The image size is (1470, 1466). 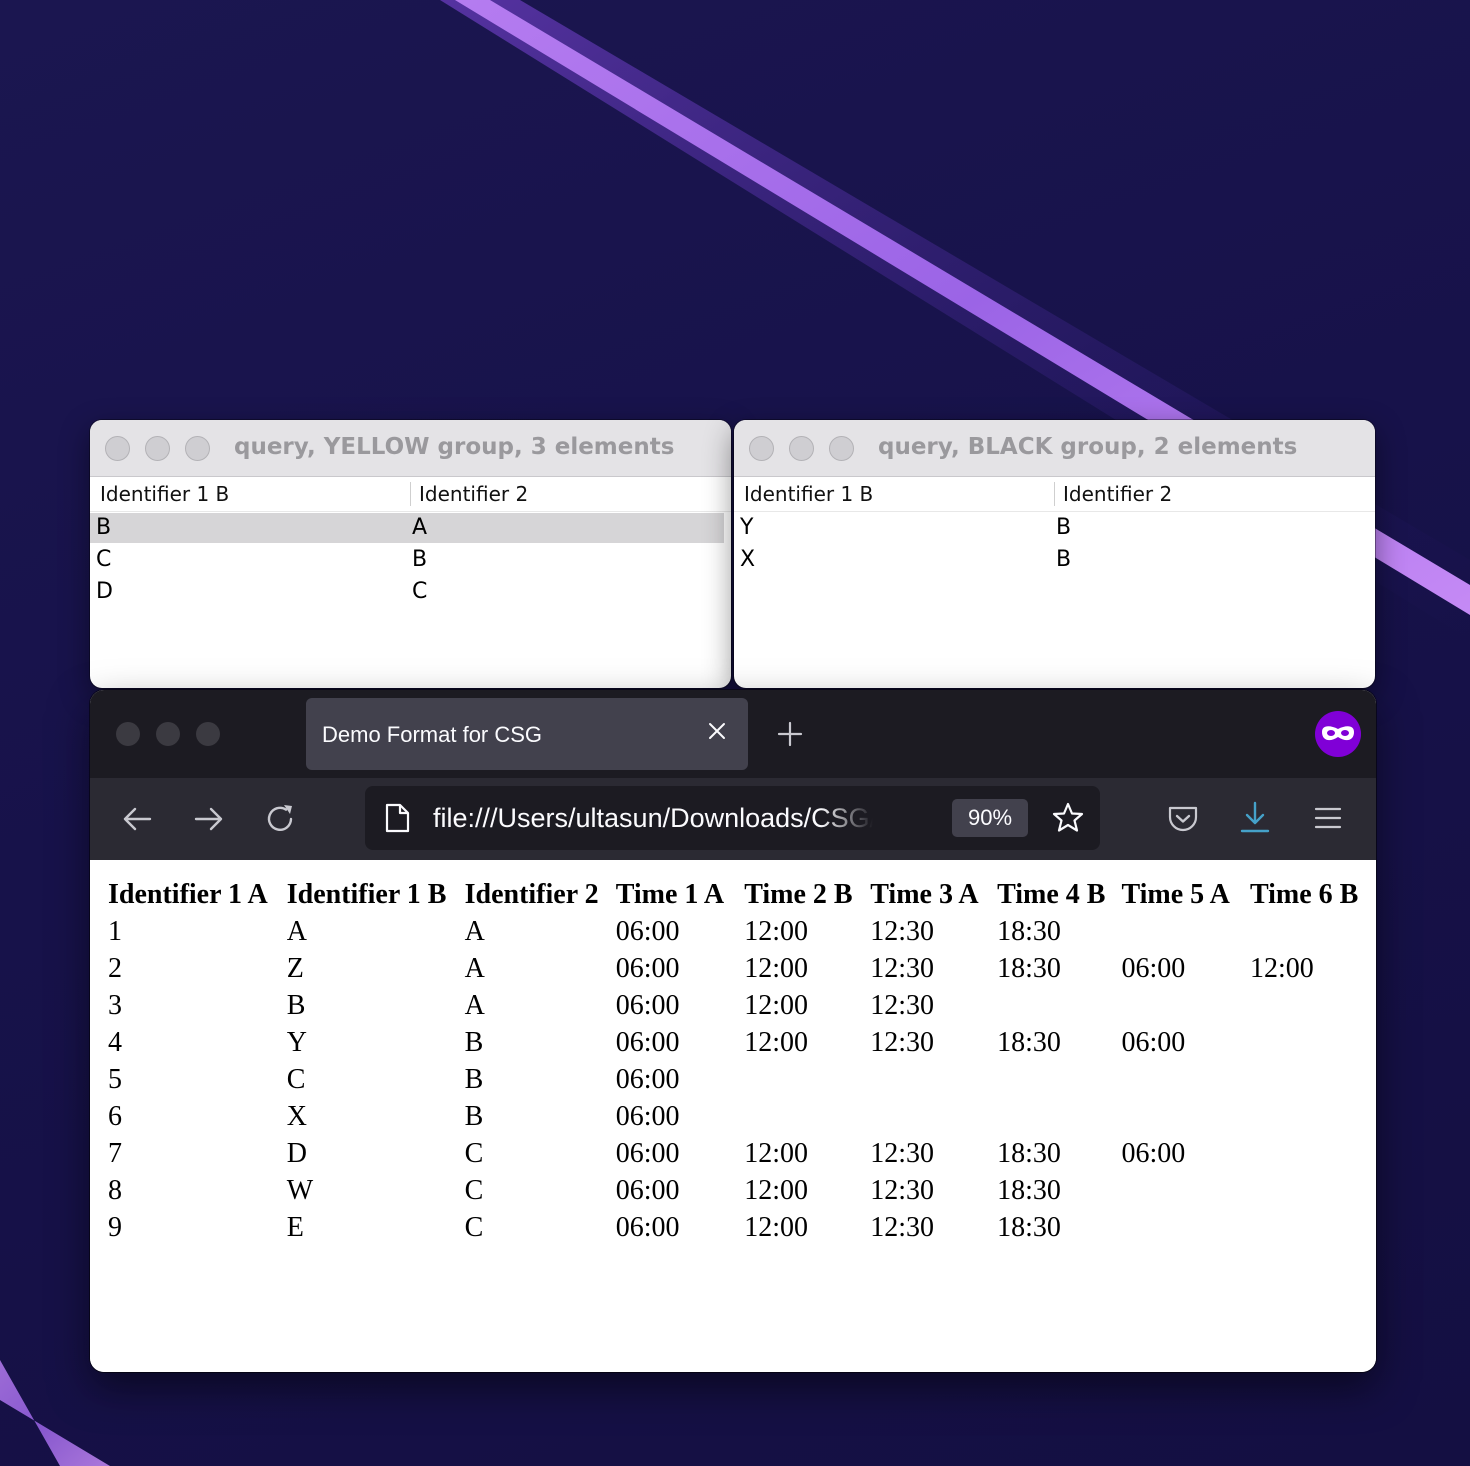 What do you see at coordinates (115, 968) in the screenshot?
I see `table-cell: 2` at bounding box center [115, 968].